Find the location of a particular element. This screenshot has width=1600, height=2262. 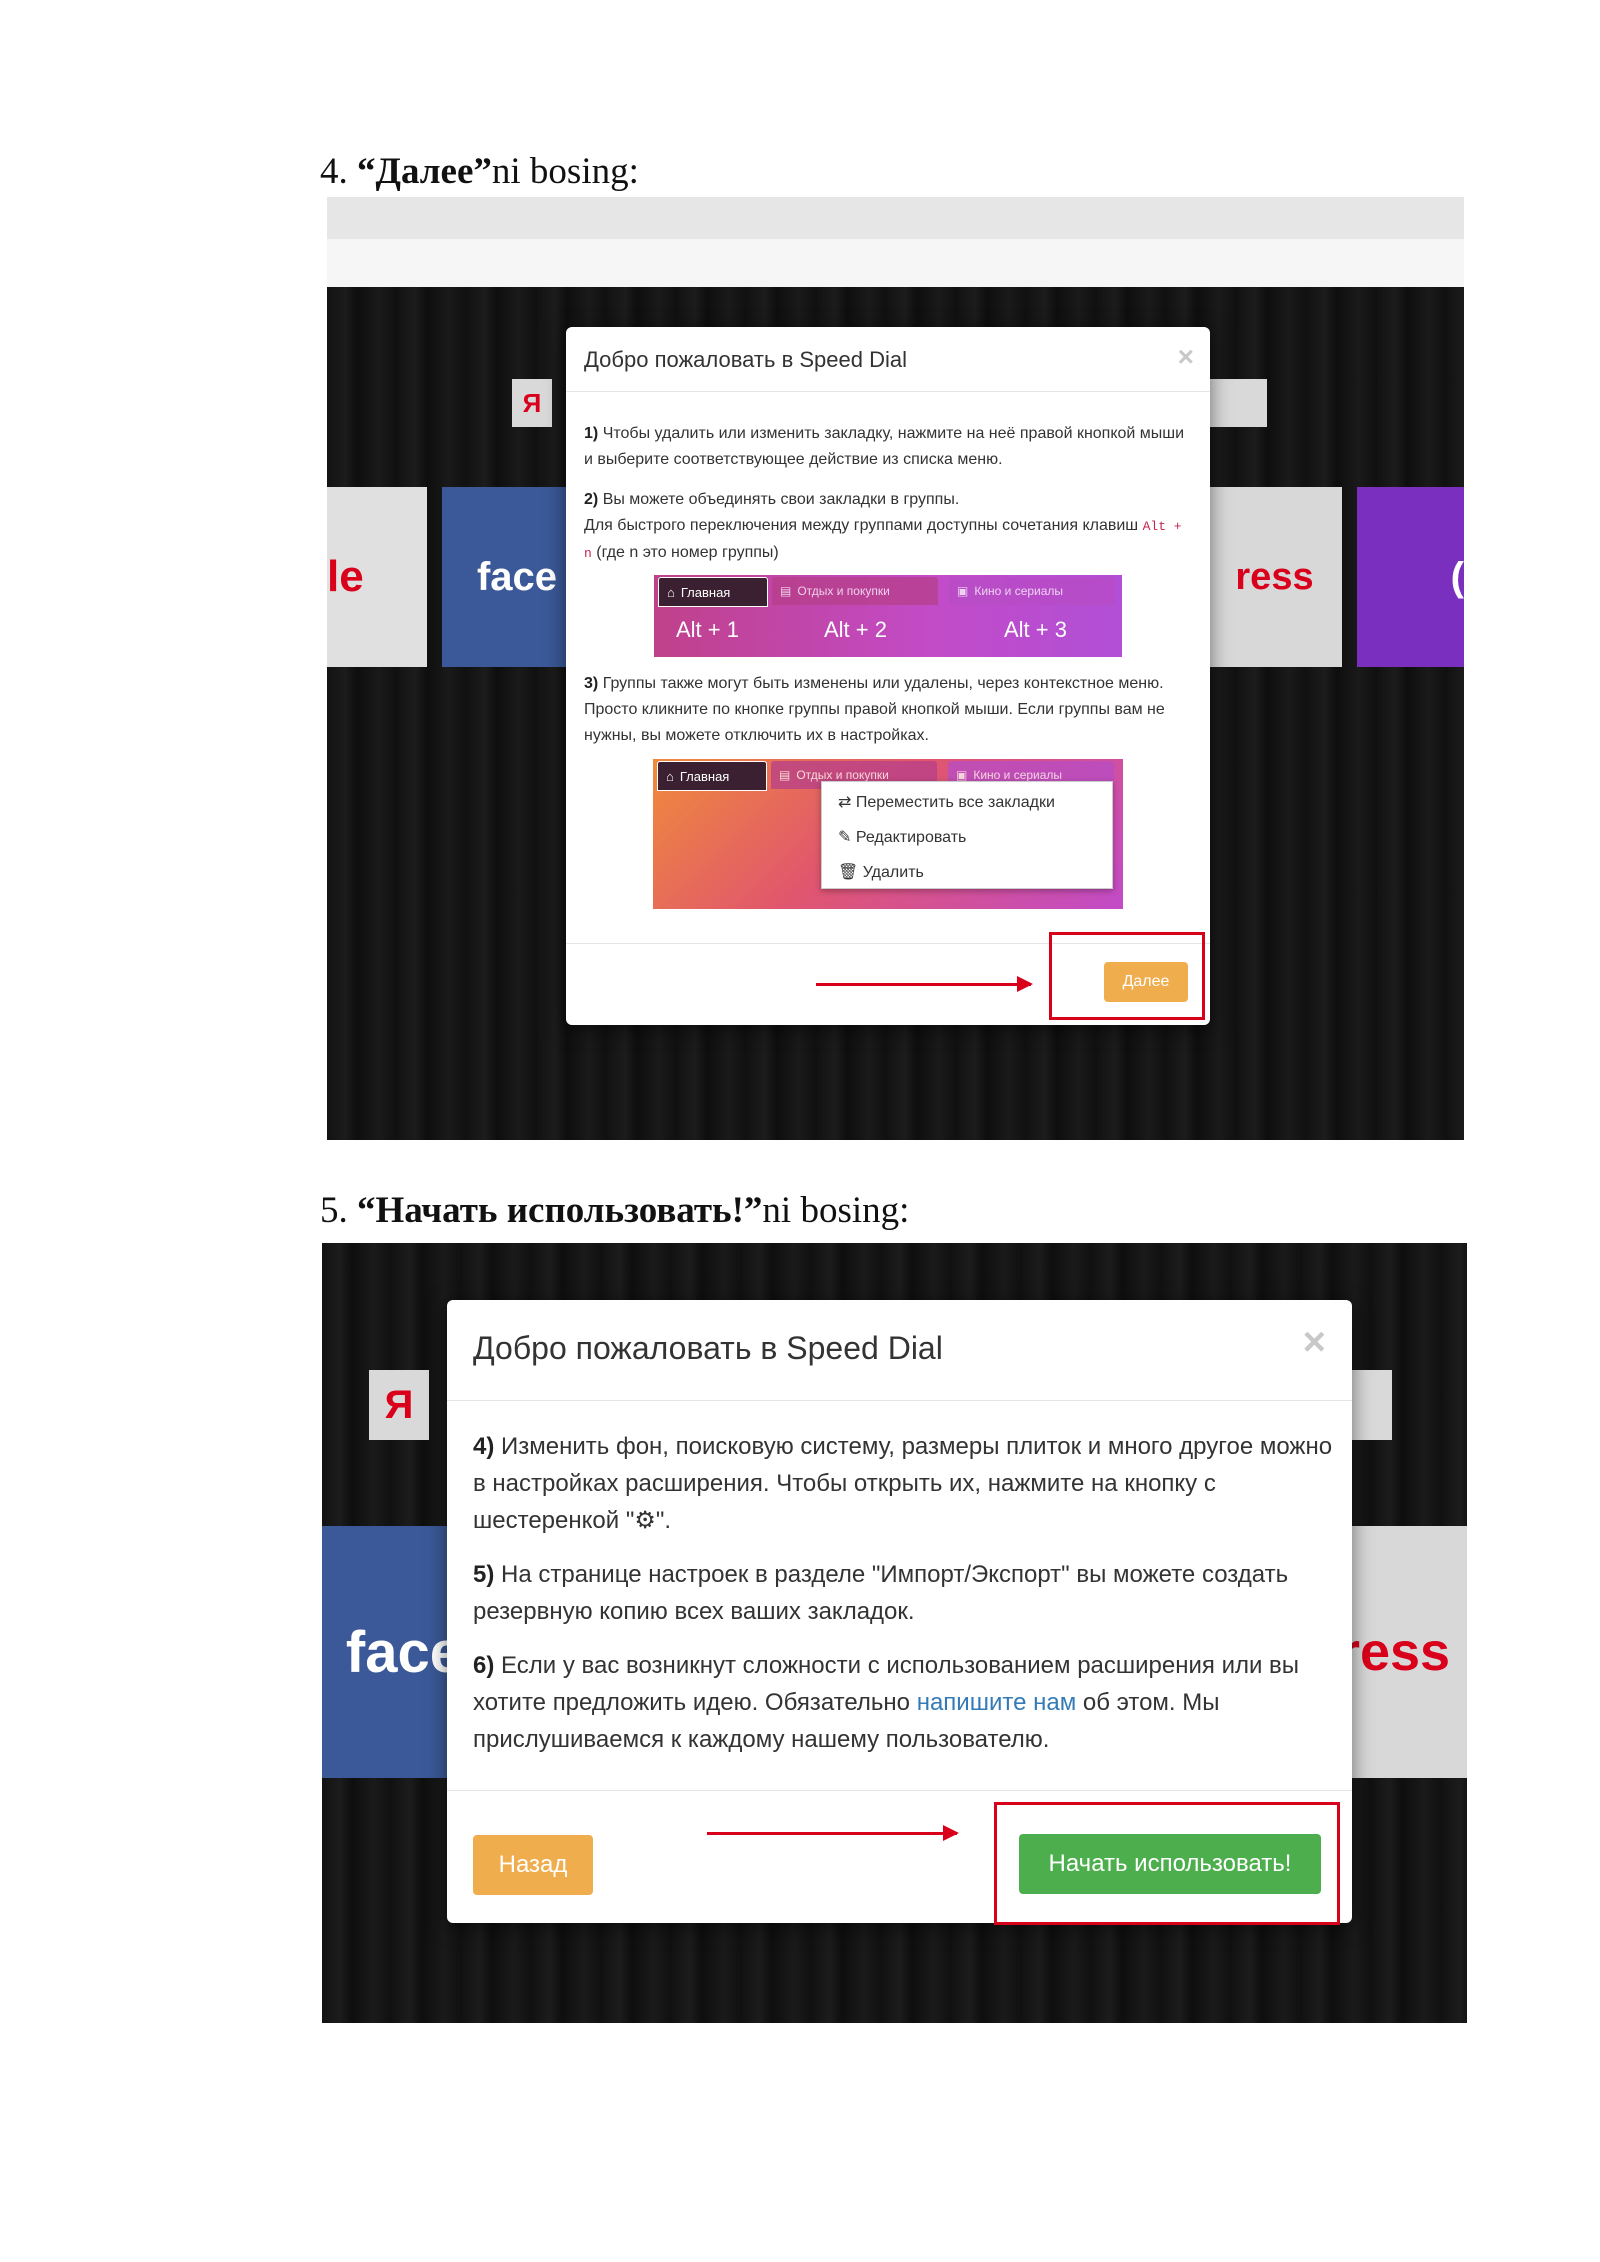

paragraph-5-number: 5) is located at coordinates (484, 1574).